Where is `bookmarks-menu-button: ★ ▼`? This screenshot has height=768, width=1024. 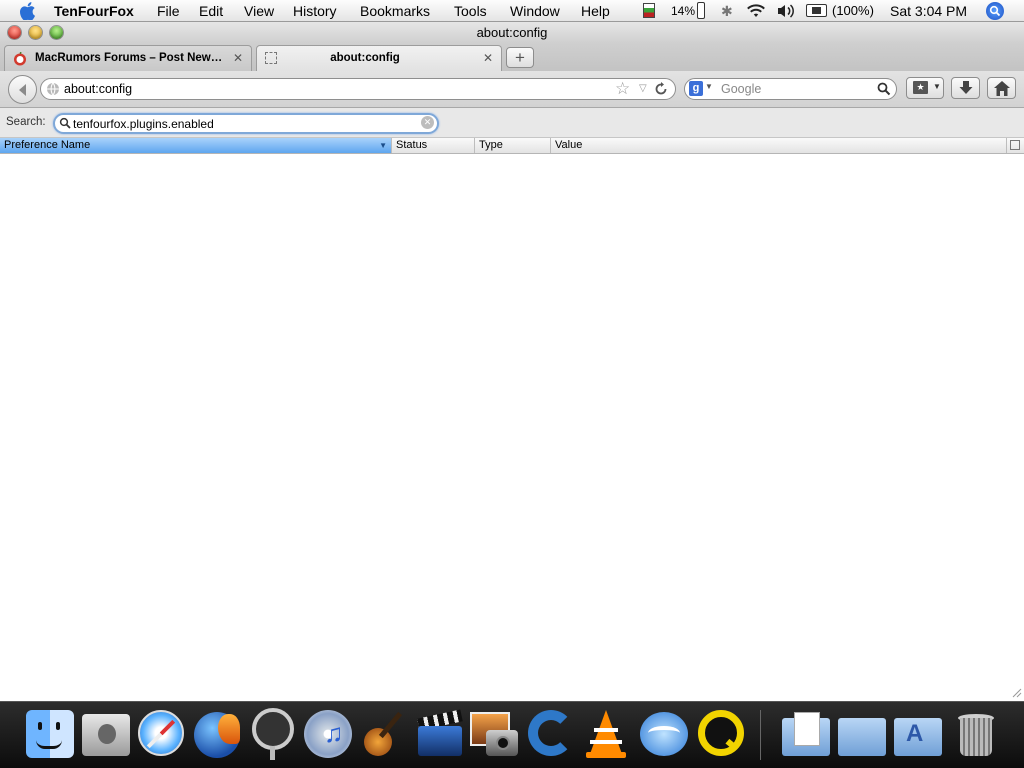
bookmarks-menu-button: ★ ▼ is located at coordinates (925, 88).